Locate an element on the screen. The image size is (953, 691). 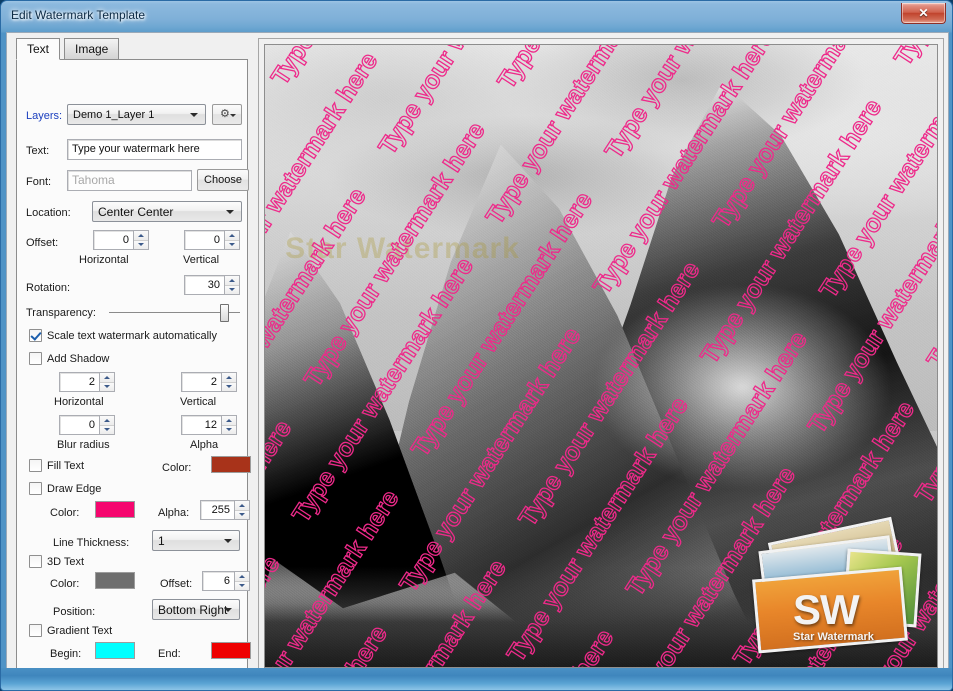
edge-alpha-value: 255 is located at coordinates (217, 510).